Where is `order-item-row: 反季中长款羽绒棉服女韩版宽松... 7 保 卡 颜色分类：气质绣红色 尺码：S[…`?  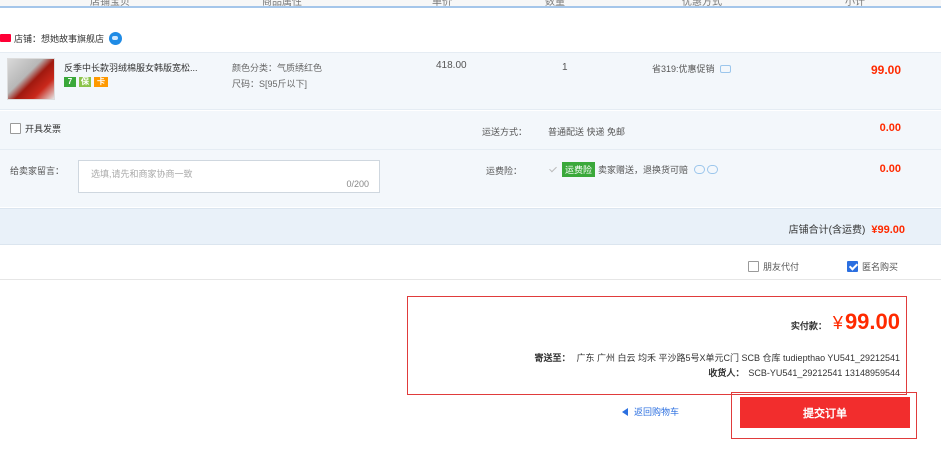
order-item-row: 反季中长款羽绒棉服女韩版宽松... 7 保 卡 颜色分类：气质绣红色 尺码：S[… is located at coordinates (470, 81).